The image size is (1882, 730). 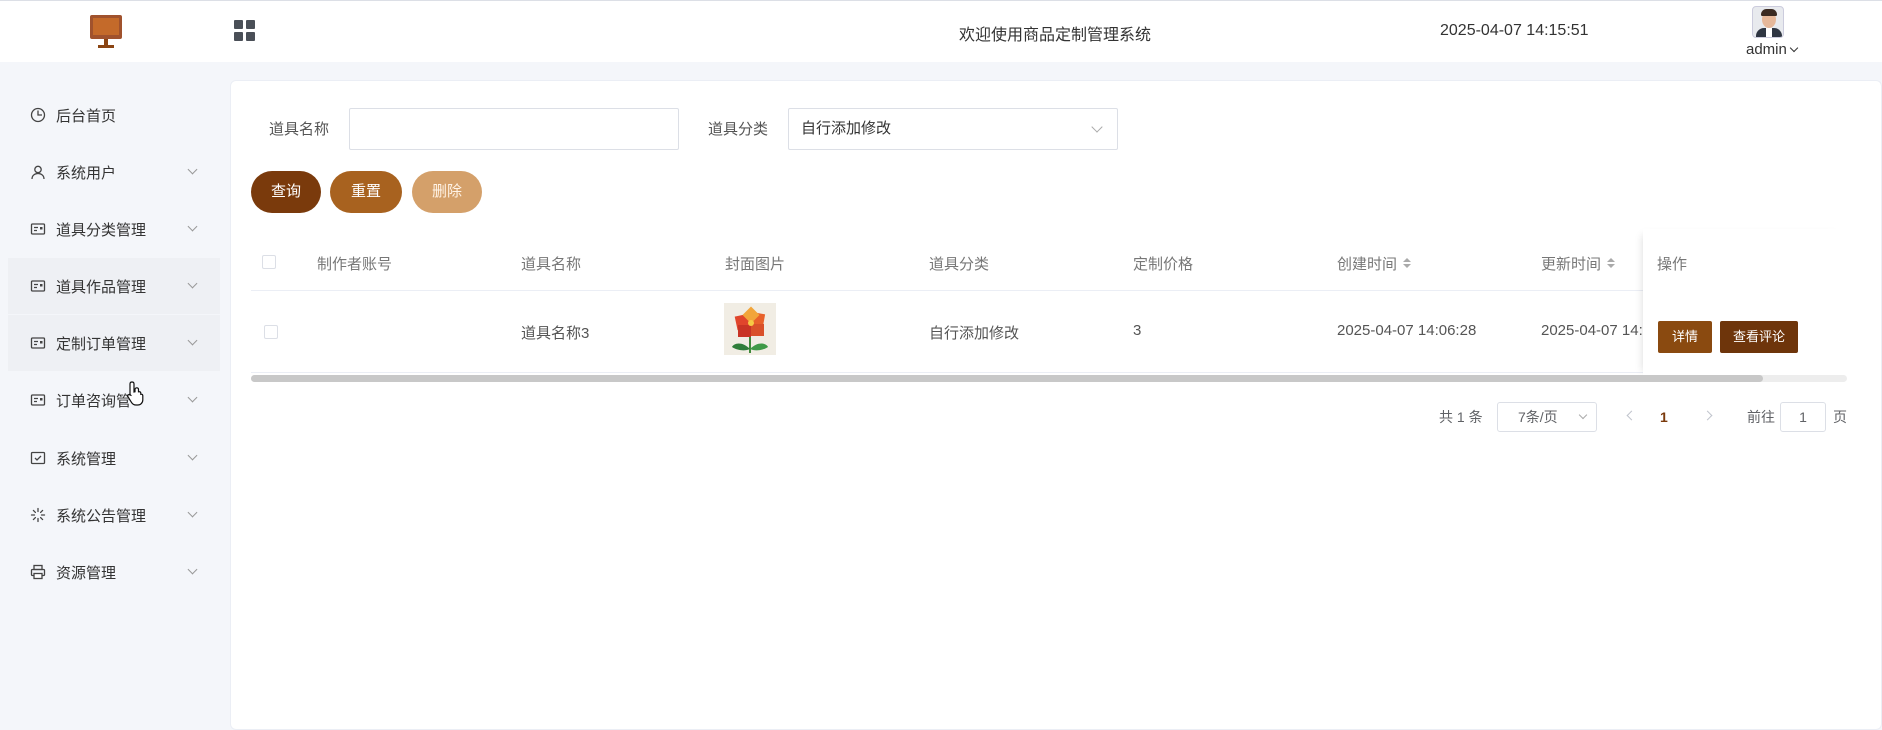 I want to click on page-size-select: 7条/页, so click(x=1547, y=417).